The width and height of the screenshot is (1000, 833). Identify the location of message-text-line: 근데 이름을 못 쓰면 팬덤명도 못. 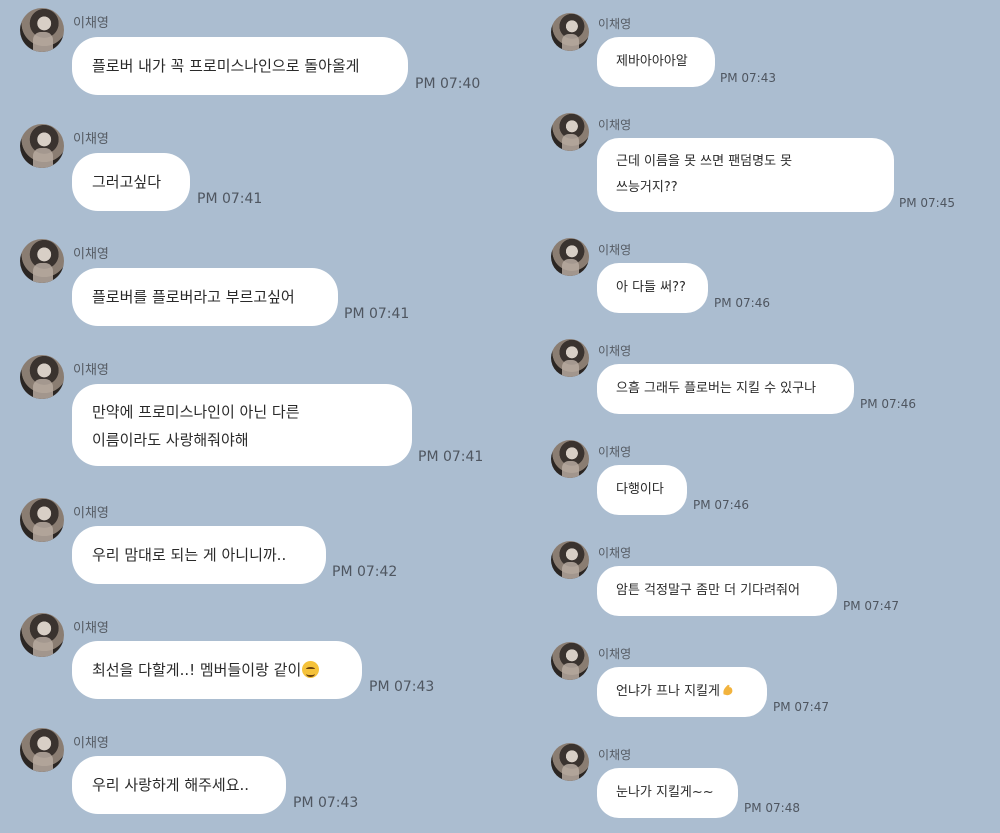
(704, 161).